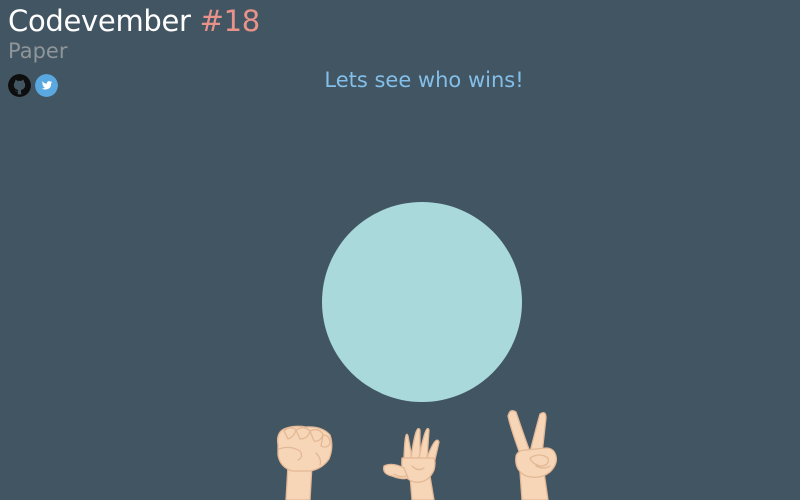 The width and height of the screenshot is (800, 500). I want to click on paper-hand-icon, so click(414, 459).